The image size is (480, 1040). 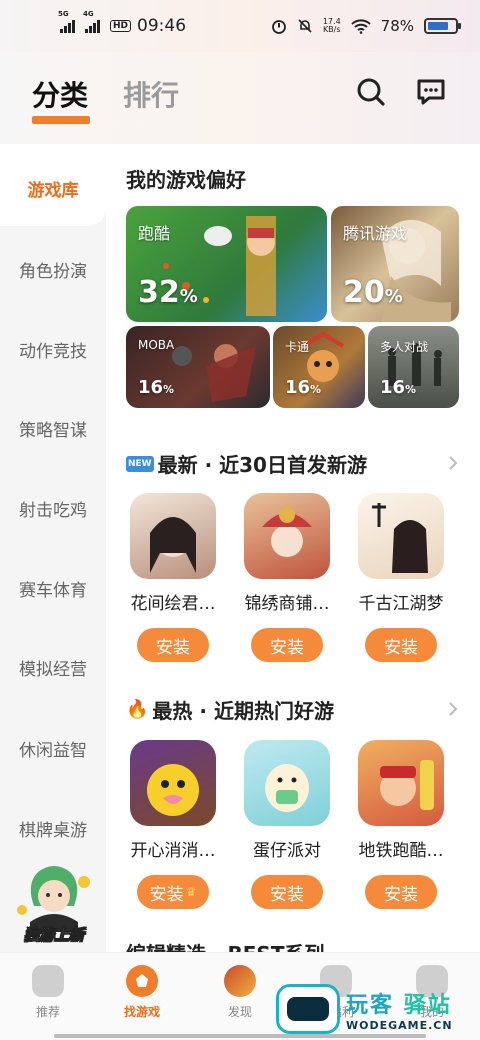 I want to click on nav-label: 推荐, so click(x=47, y=1012).